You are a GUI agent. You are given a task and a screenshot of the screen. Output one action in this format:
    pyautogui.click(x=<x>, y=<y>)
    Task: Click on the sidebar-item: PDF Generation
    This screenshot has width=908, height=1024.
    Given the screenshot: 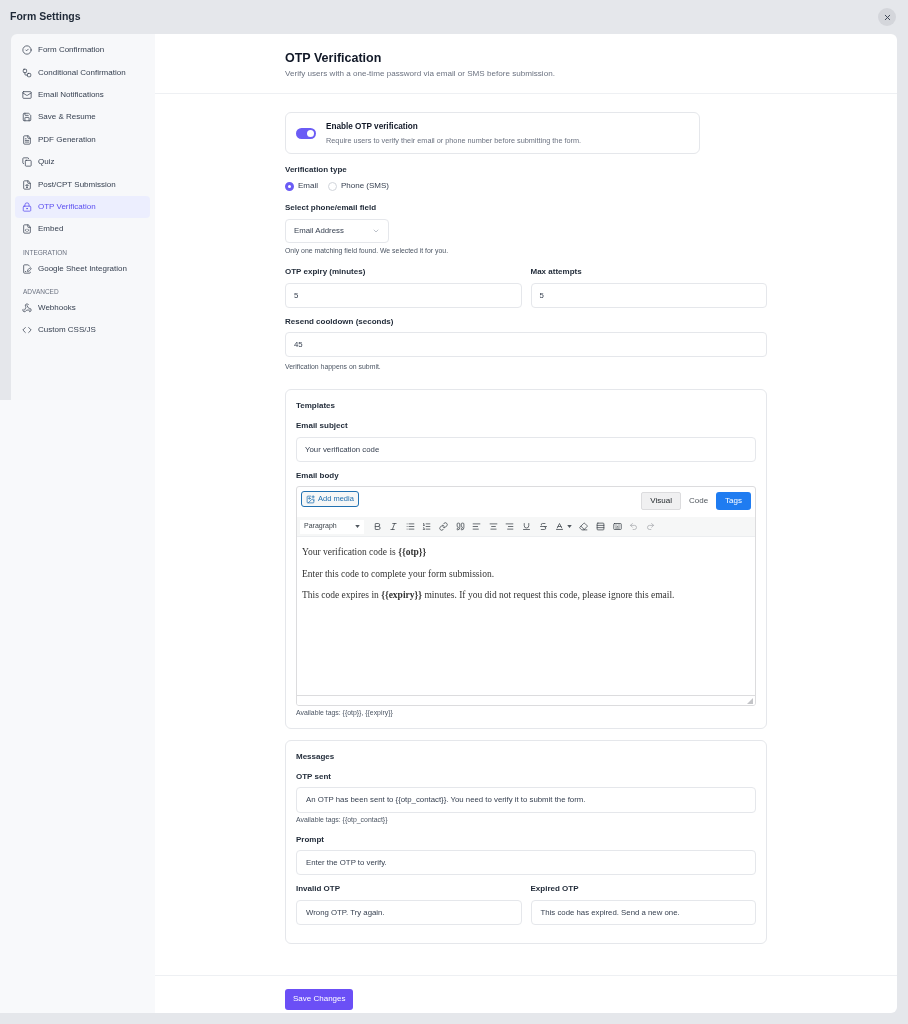 What is the action you would take?
    pyautogui.click(x=82, y=139)
    